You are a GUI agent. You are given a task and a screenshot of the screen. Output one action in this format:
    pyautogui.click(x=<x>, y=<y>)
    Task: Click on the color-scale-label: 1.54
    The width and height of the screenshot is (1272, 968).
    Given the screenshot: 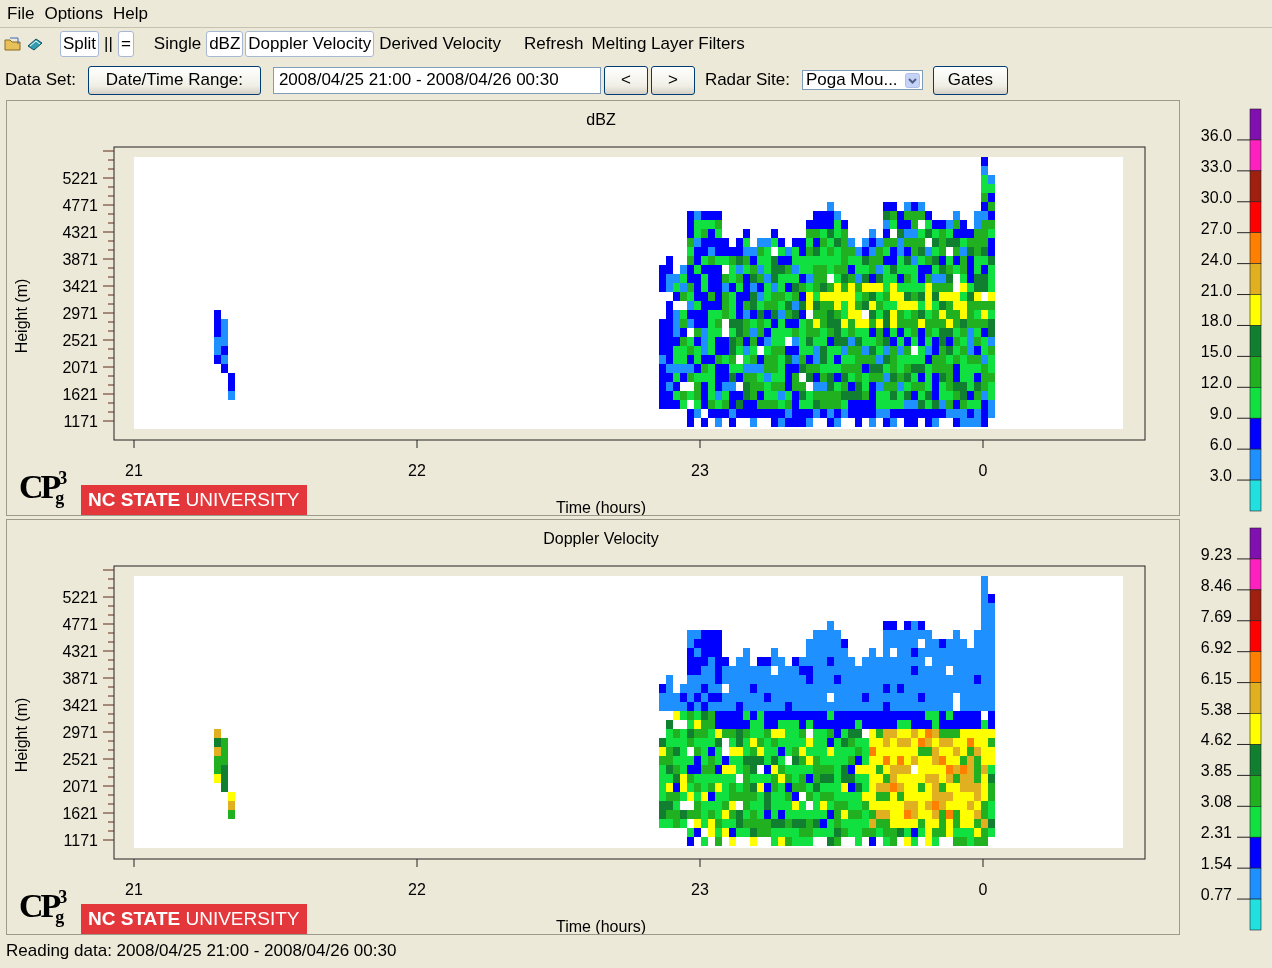 What is the action you would take?
    pyautogui.click(x=1216, y=864)
    